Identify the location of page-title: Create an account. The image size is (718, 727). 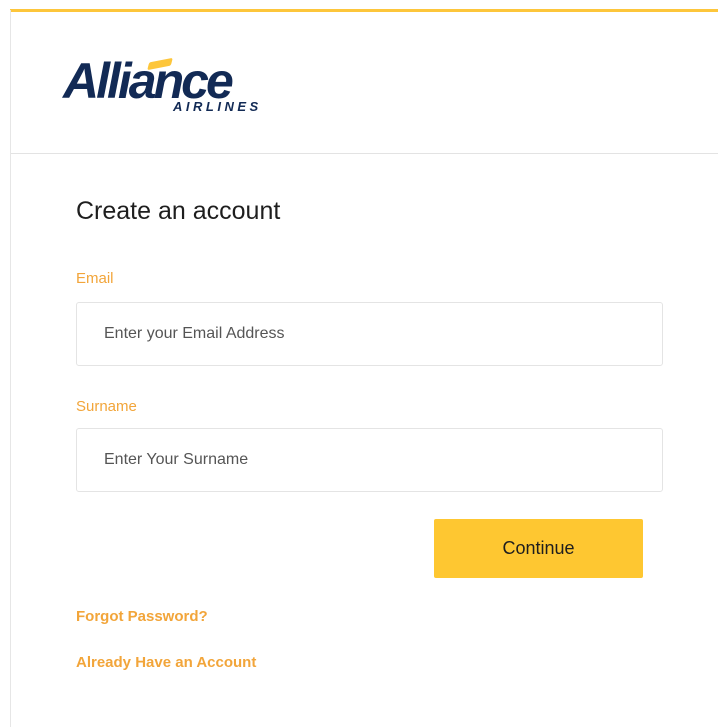
(178, 211).